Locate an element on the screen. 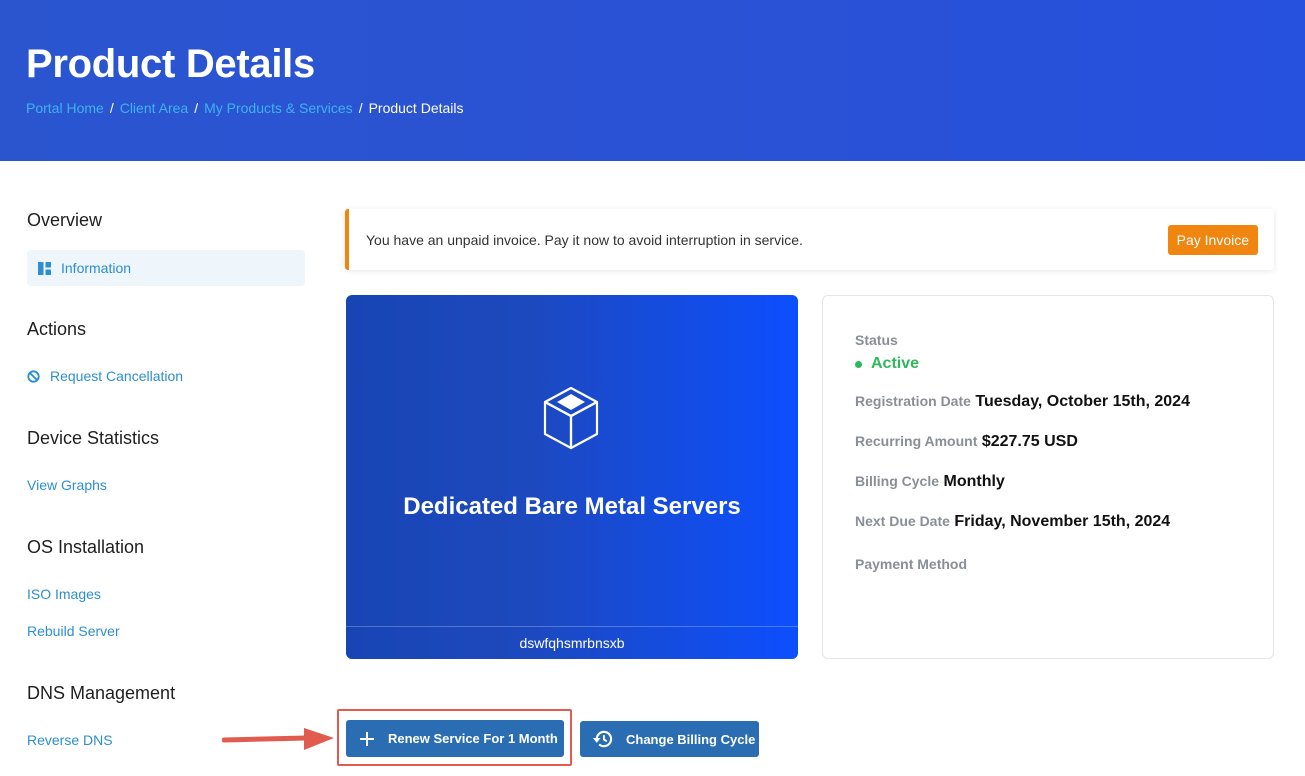  sidebar-heading-actions: Actions is located at coordinates (57, 329).